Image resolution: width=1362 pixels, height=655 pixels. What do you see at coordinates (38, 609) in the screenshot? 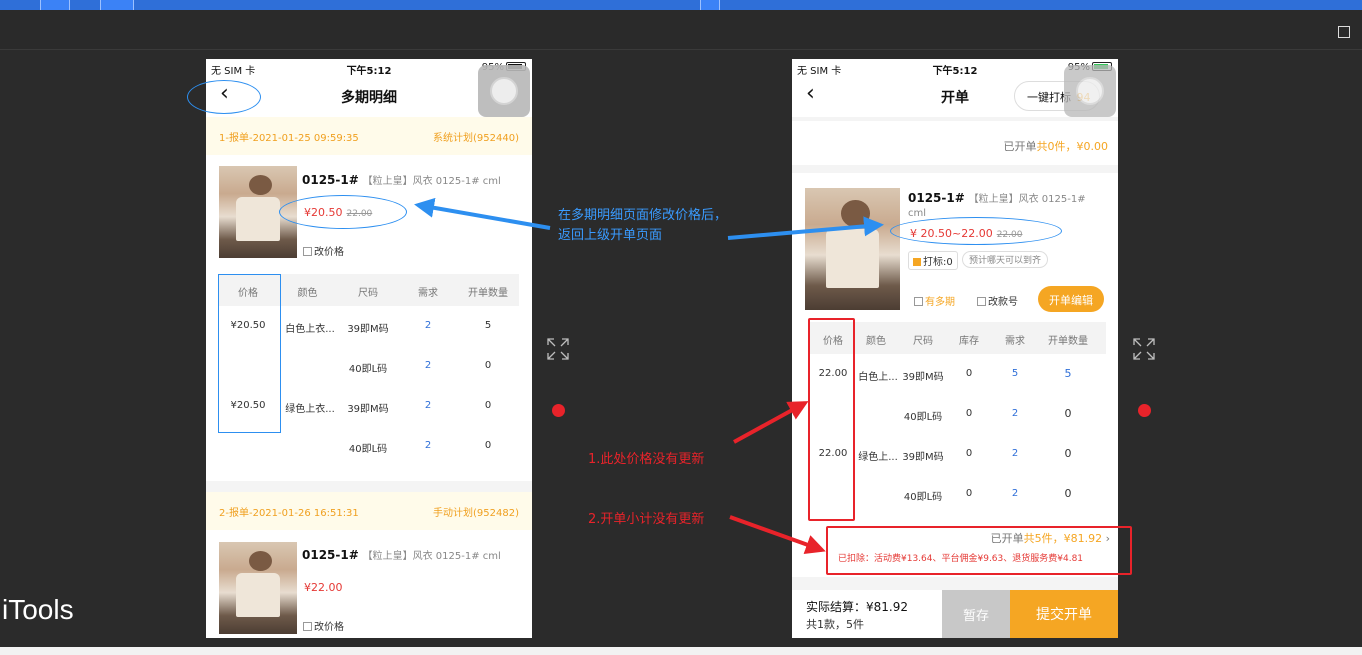
I see `brand-logo: iTools` at bounding box center [38, 609].